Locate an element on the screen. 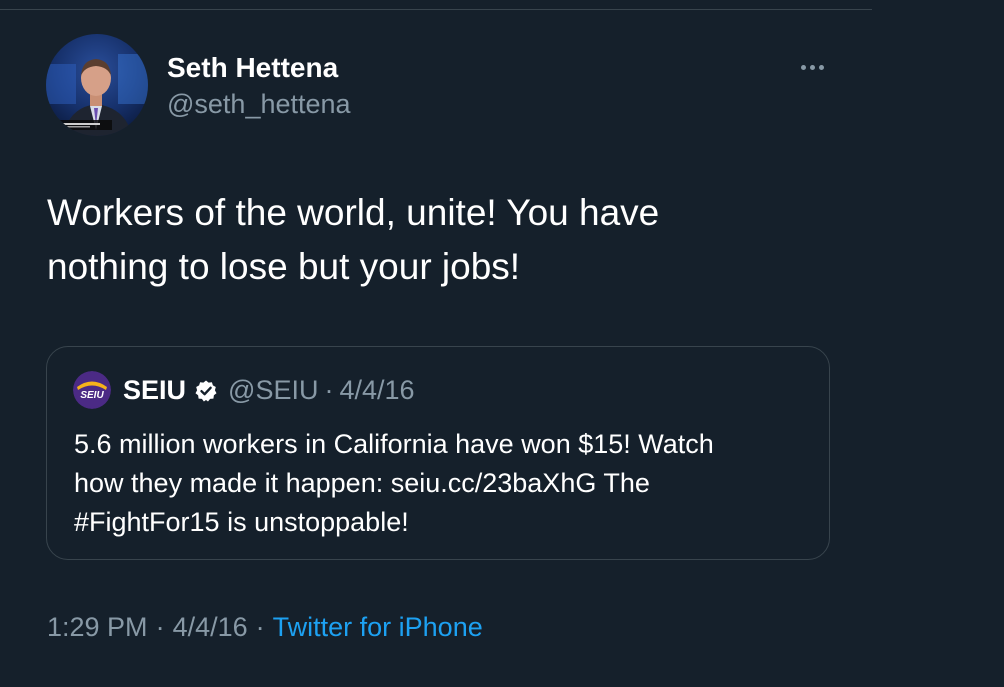  author-handle: @seth_hettena is located at coordinates (259, 104).